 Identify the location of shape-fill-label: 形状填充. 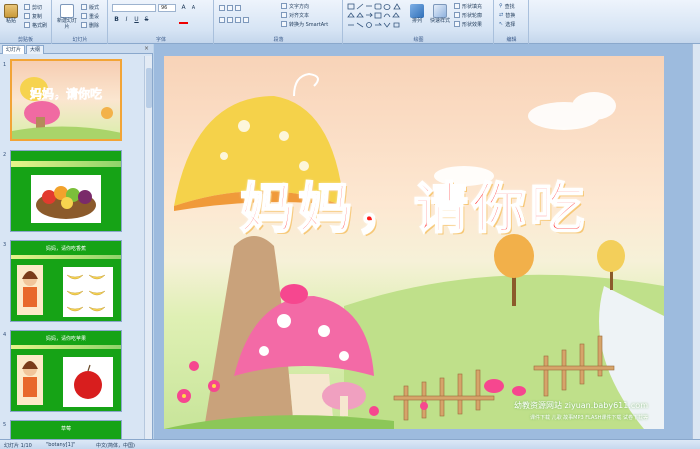
(472, 6).